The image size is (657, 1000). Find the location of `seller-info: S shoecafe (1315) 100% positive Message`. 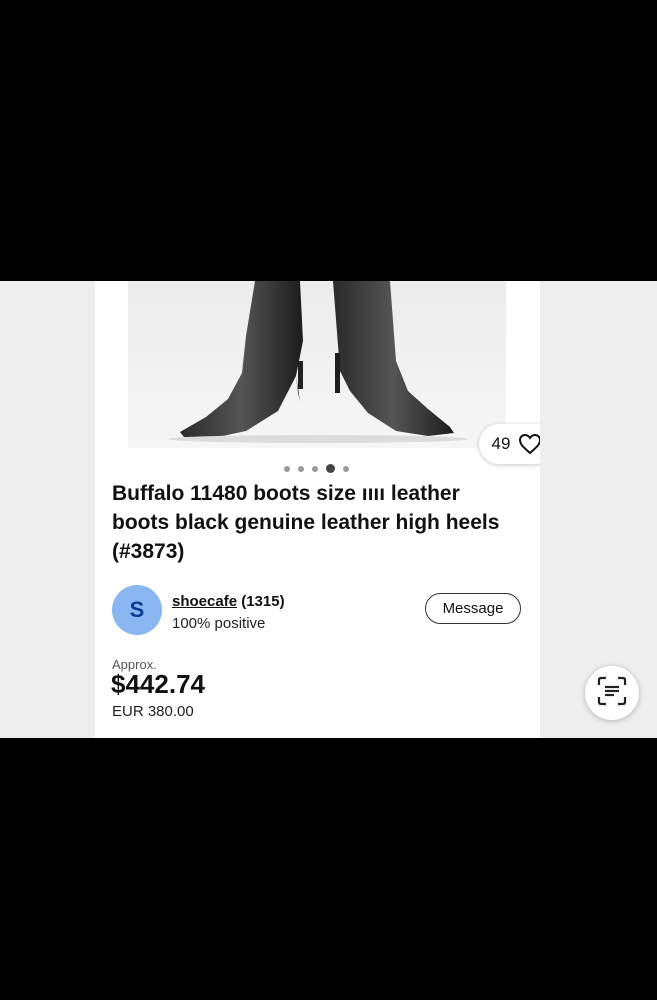

seller-info: S shoecafe (1315) 100% positive Message is located at coordinates (317, 610).